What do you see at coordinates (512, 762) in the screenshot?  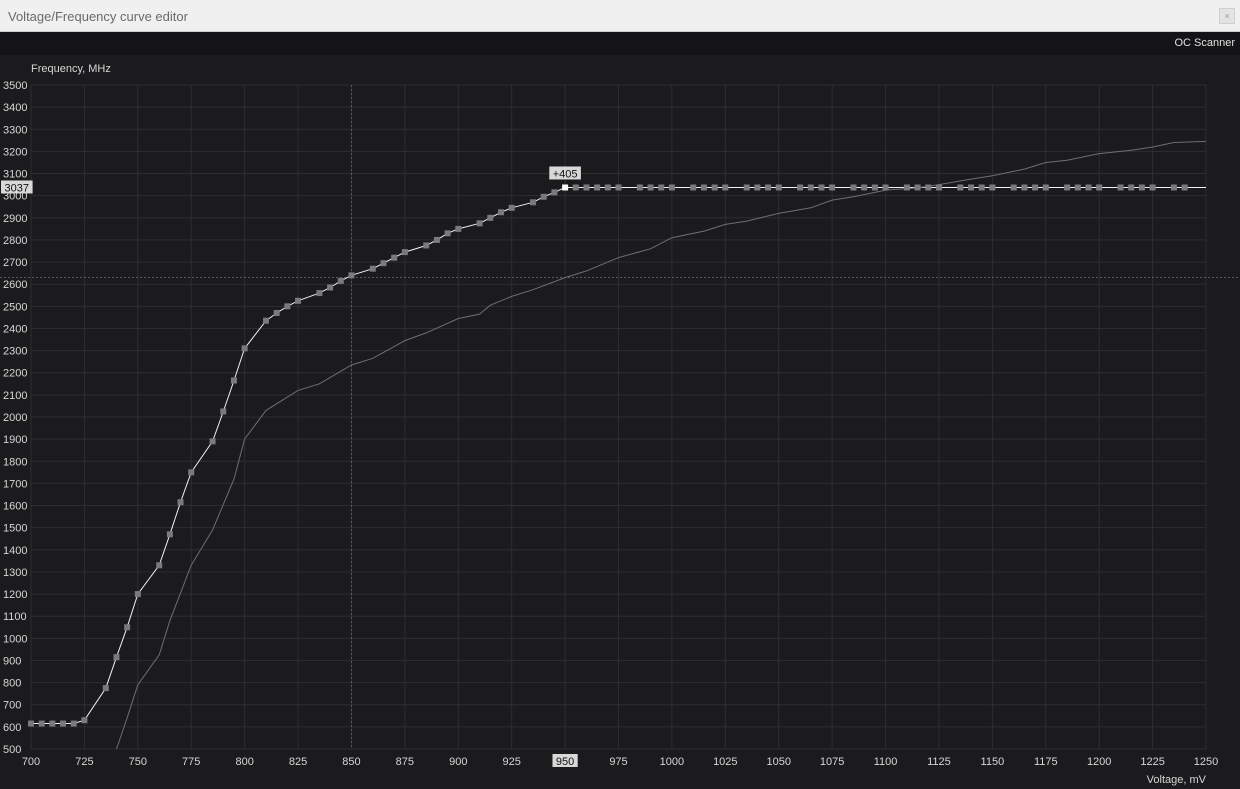 I see `x-tick-label: 925` at bounding box center [512, 762].